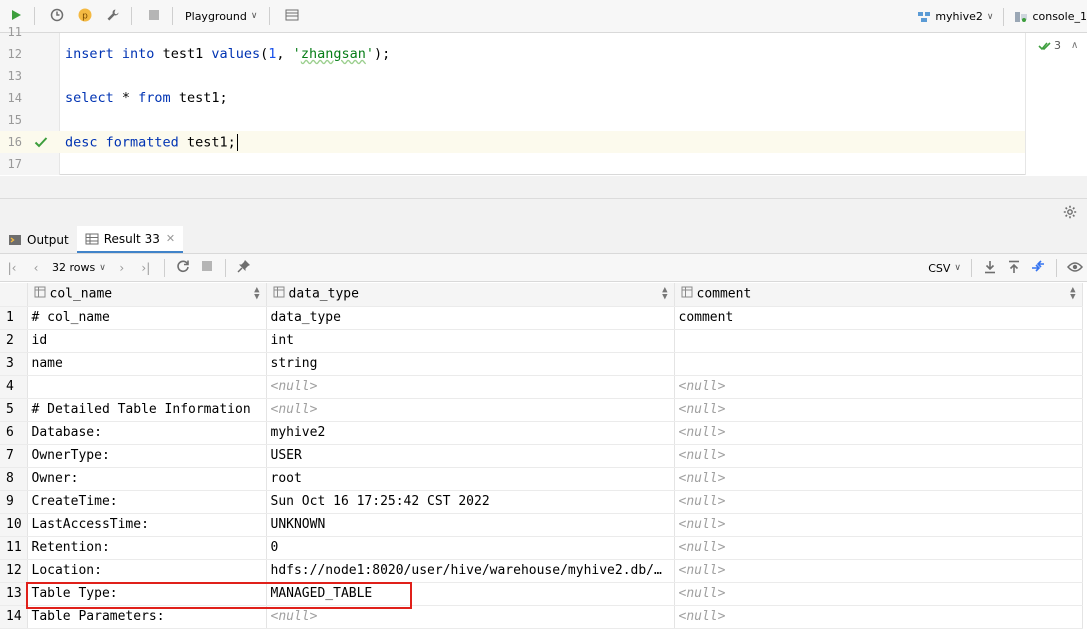 Image resolution: width=1087 pixels, height=629 pixels. Describe the element at coordinates (152, 142) in the screenshot. I see `code-text: desc formatted test1;` at that location.